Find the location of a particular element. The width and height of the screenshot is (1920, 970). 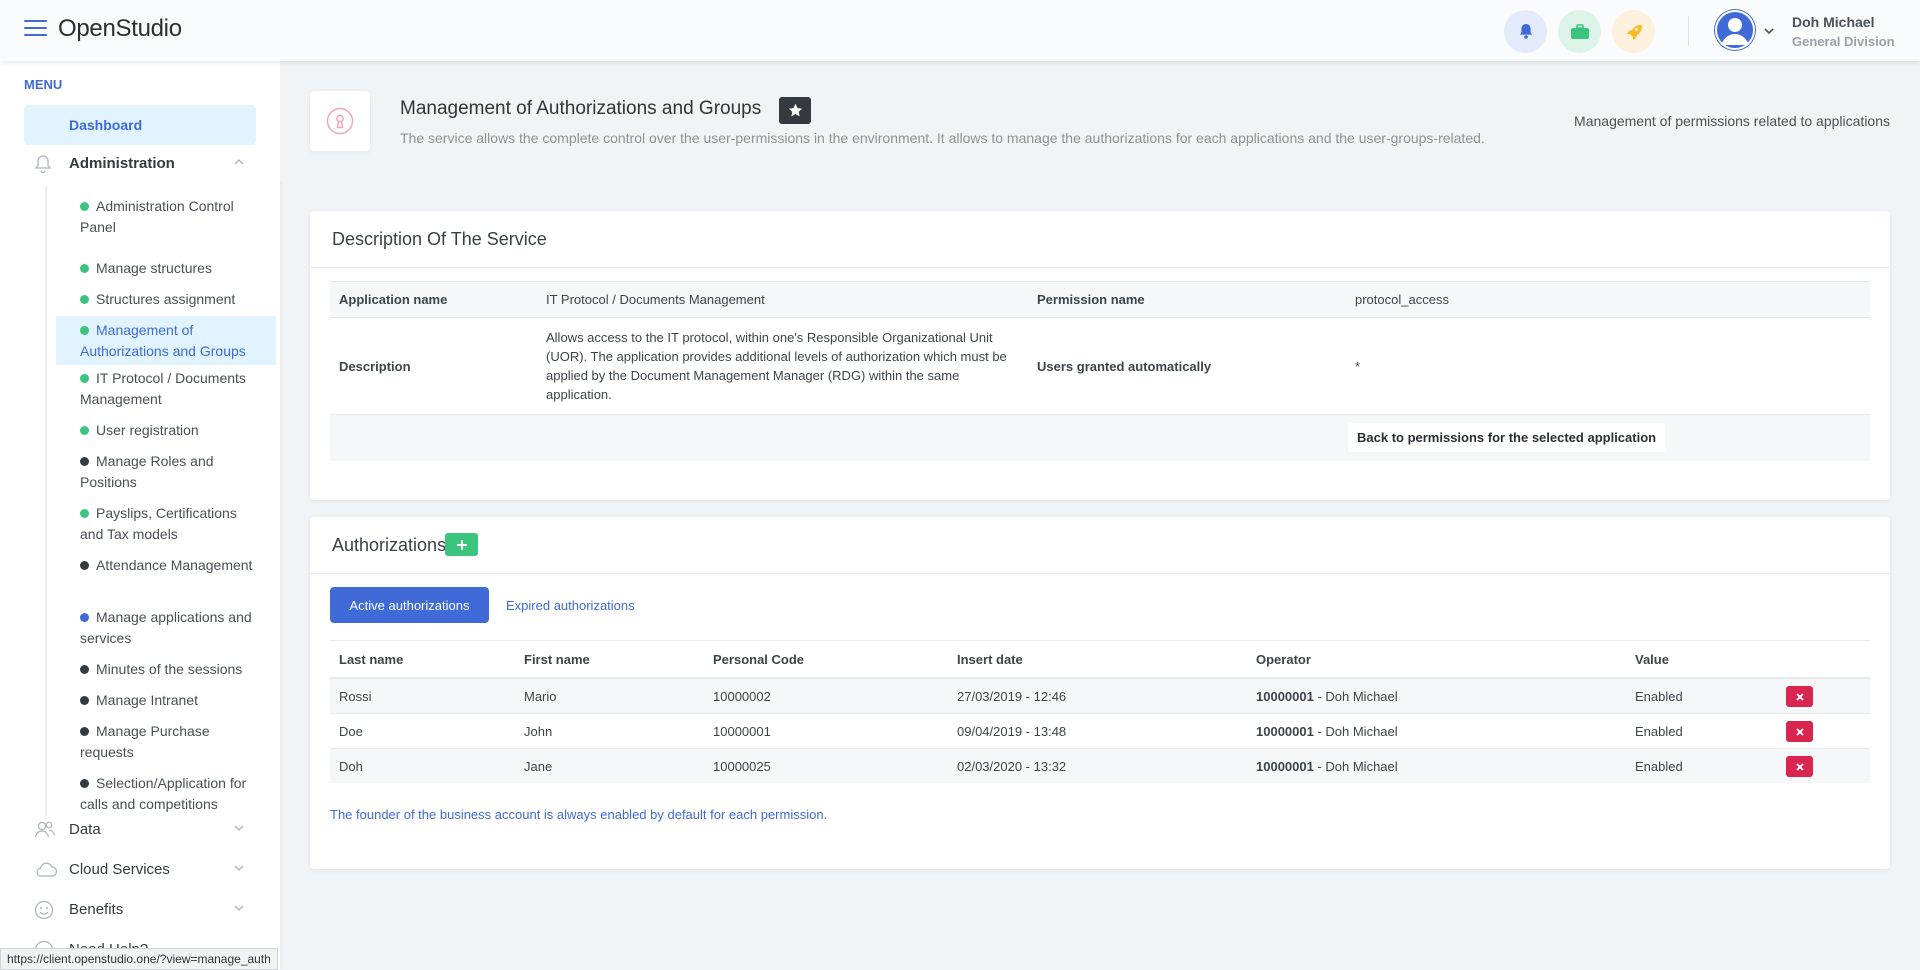

first-name-cell: Mario is located at coordinates (609, 695).